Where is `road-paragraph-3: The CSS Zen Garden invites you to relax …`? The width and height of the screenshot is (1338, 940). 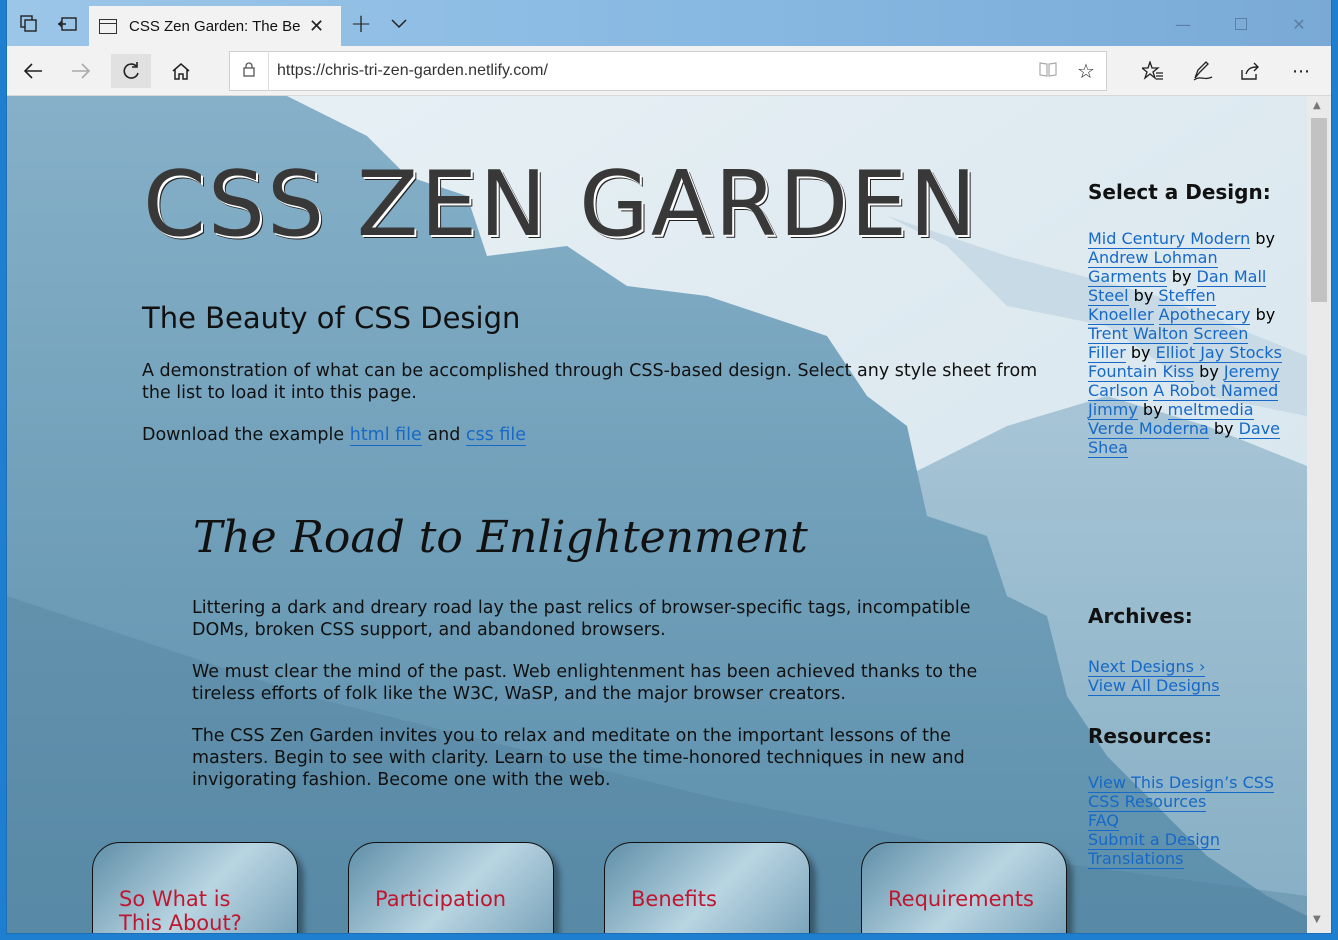 road-paragraph-3: The CSS Zen Garden invites you to relax … is located at coordinates (578, 758).